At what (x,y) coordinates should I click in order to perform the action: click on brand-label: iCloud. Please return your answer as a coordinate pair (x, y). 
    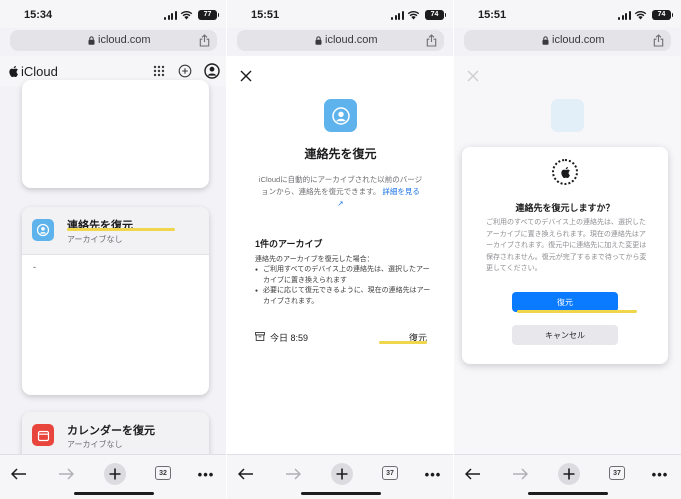
    Looking at the image, I should click on (39, 71).